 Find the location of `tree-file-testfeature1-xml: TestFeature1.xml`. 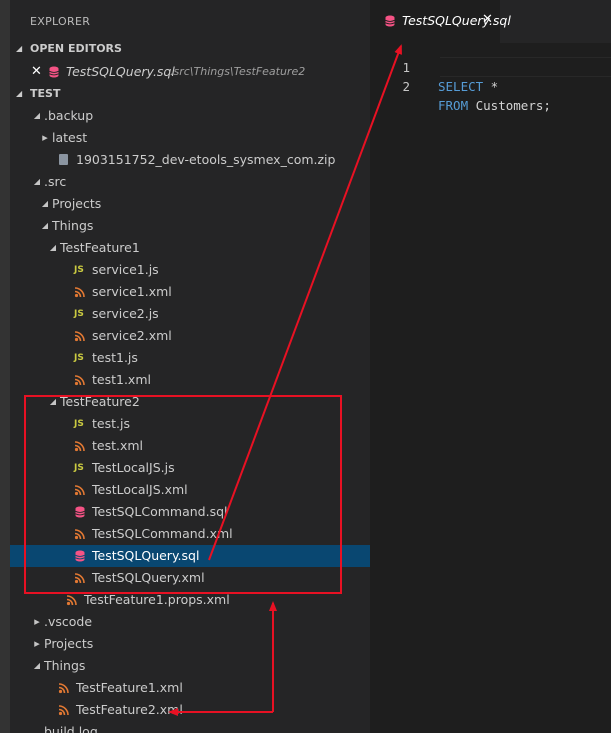

tree-file-testfeature1-xml: TestFeature1.xml is located at coordinates (190, 688).